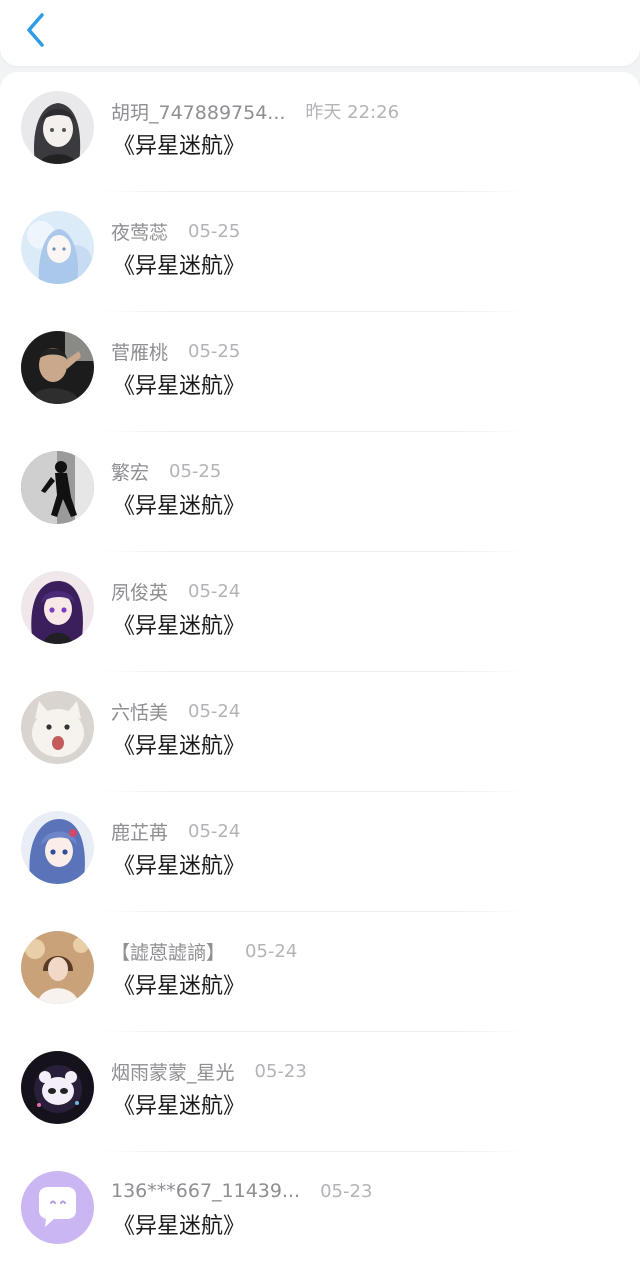  What do you see at coordinates (168, 952) in the screenshot?
I see `contact-name: 【譃蒽譃謪】` at bounding box center [168, 952].